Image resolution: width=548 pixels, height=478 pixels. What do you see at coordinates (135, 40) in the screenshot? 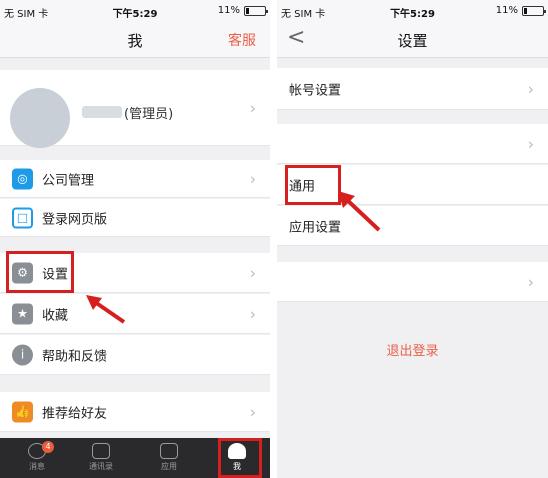
I see `nav-bar: 我 客服` at bounding box center [135, 40].